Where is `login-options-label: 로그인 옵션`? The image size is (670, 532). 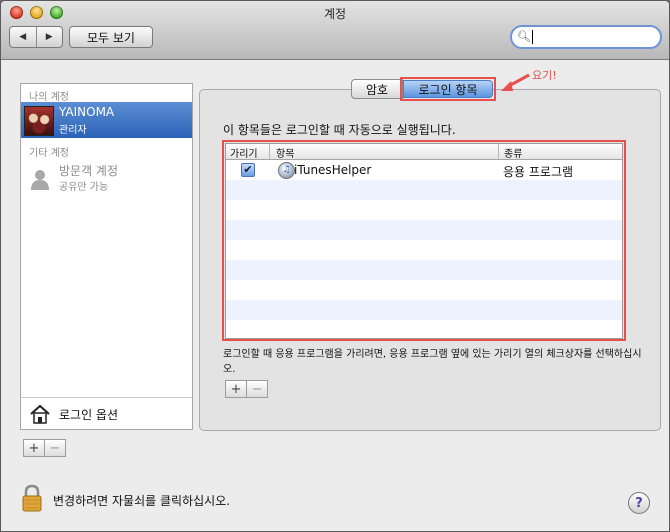
login-options-label: 로그인 옵션 is located at coordinates (89, 415).